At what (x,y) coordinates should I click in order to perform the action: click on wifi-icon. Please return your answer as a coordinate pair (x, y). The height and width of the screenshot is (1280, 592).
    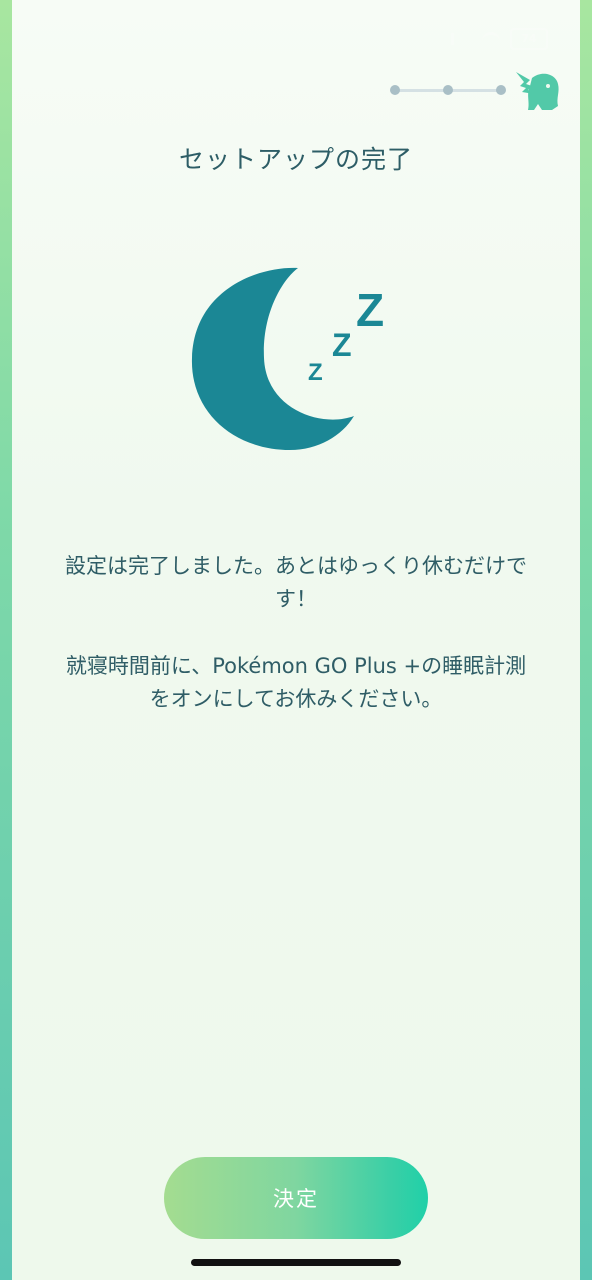
    Looking at the image, I should click on (491, 39).